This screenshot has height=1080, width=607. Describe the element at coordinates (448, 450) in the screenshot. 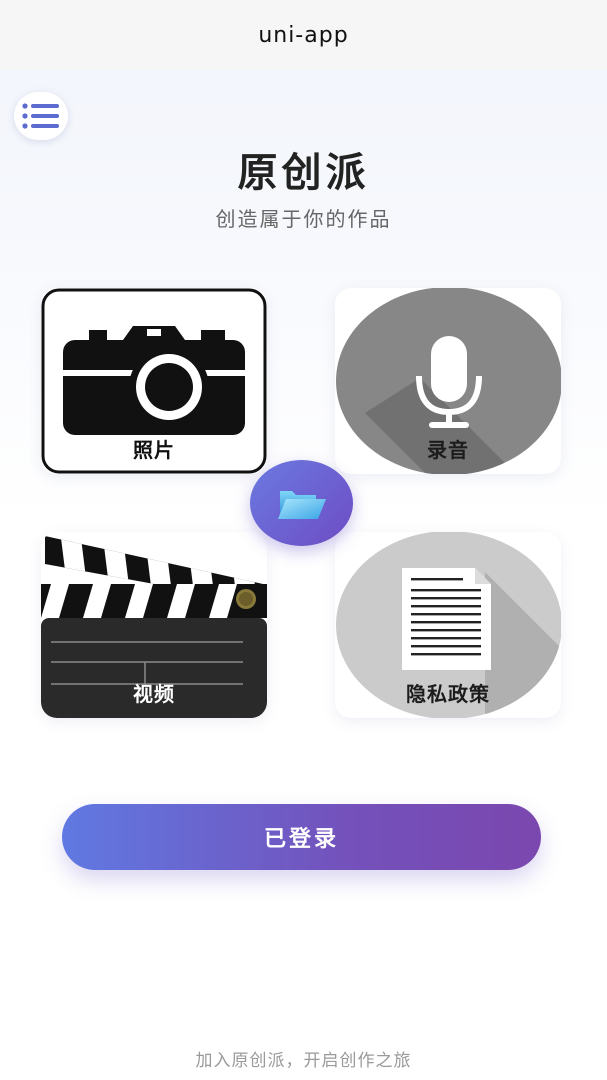

I see `card-audio-label: 录音` at that location.